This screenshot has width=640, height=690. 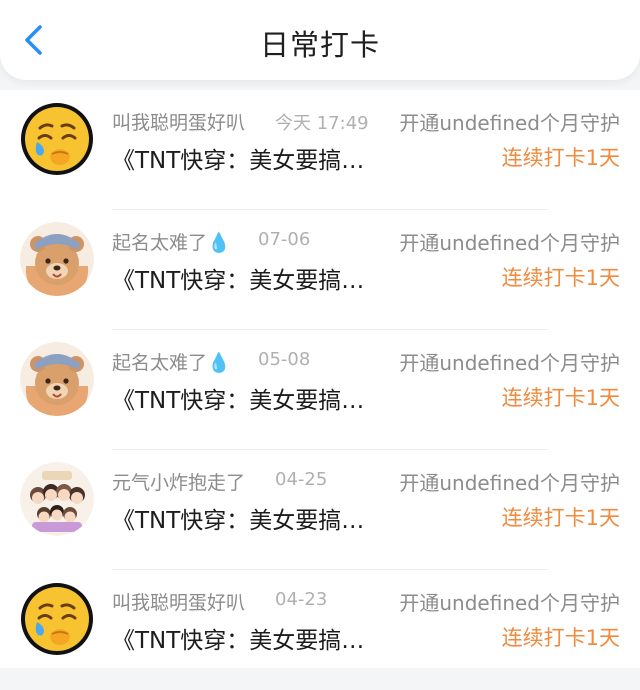 I want to click on checkin-time: 04-23, so click(x=301, y=599).